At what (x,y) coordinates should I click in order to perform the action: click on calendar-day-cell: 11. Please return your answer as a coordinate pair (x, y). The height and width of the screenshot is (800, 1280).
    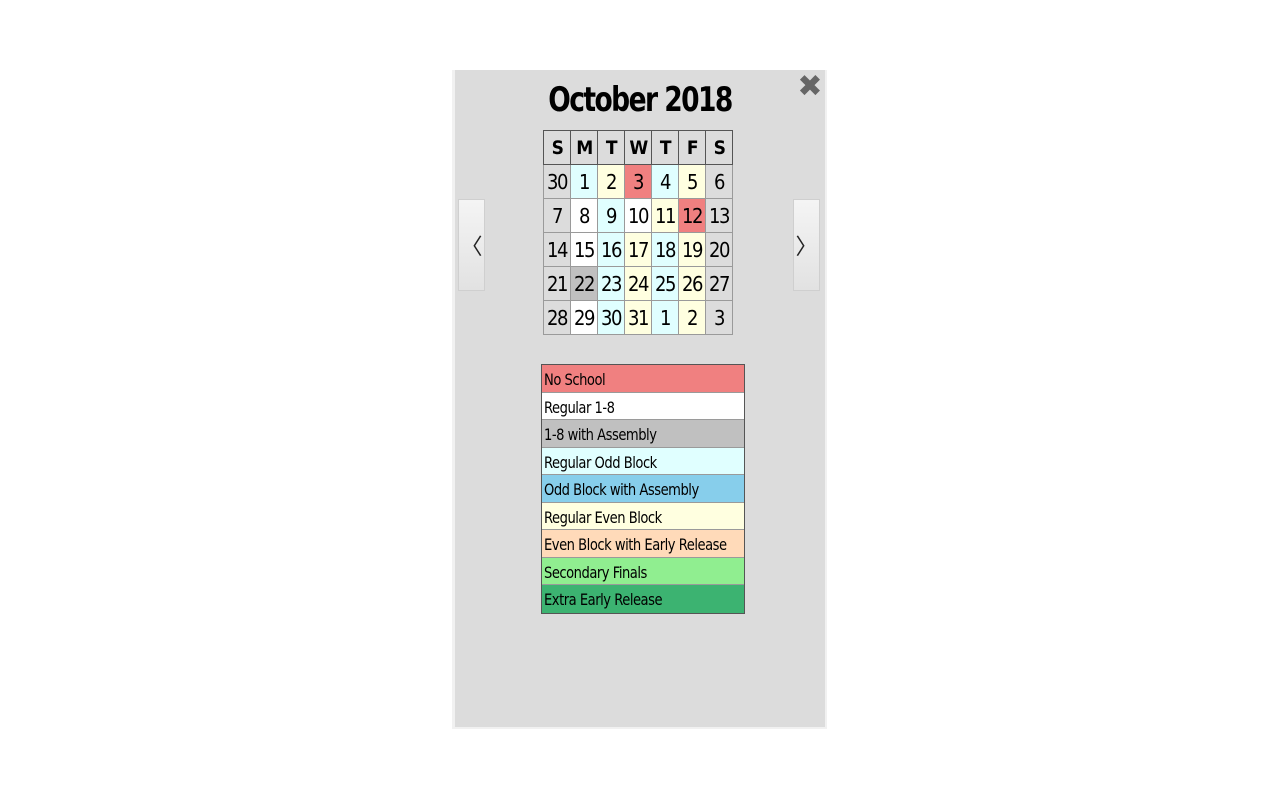
    Looking at the image, I should click on (665, 215).